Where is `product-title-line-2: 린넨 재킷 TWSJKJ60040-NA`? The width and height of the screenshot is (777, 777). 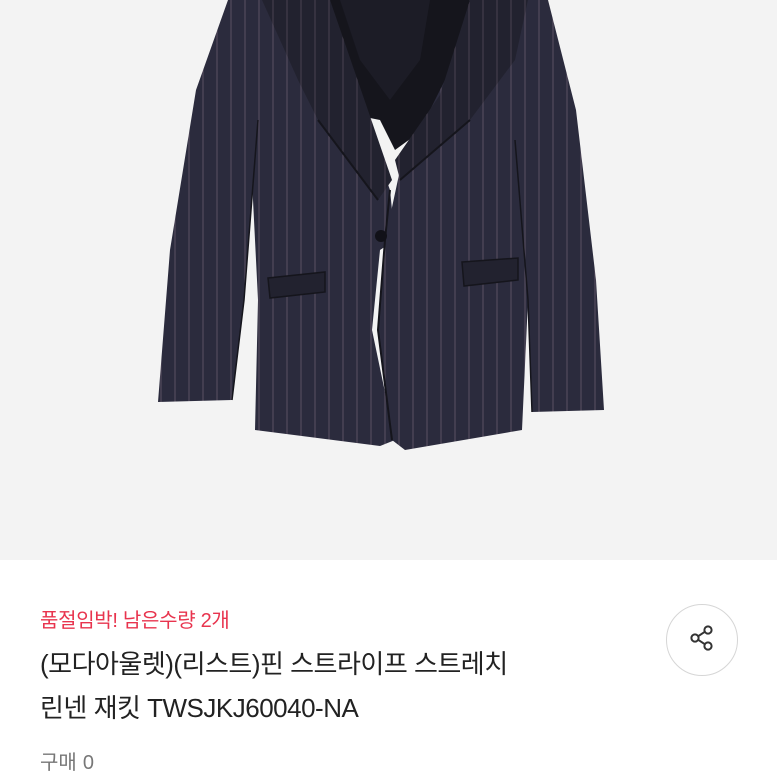 product-title-line-2: 린넨 재킷 TWSJKJ60040-NA is located at coordinates (199, 708).